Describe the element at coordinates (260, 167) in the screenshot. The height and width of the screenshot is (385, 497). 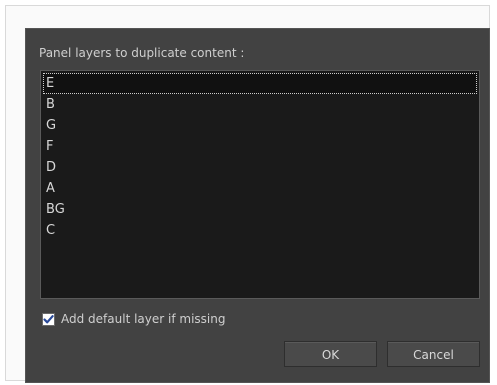
I see `layer-item-d: D` at that location.